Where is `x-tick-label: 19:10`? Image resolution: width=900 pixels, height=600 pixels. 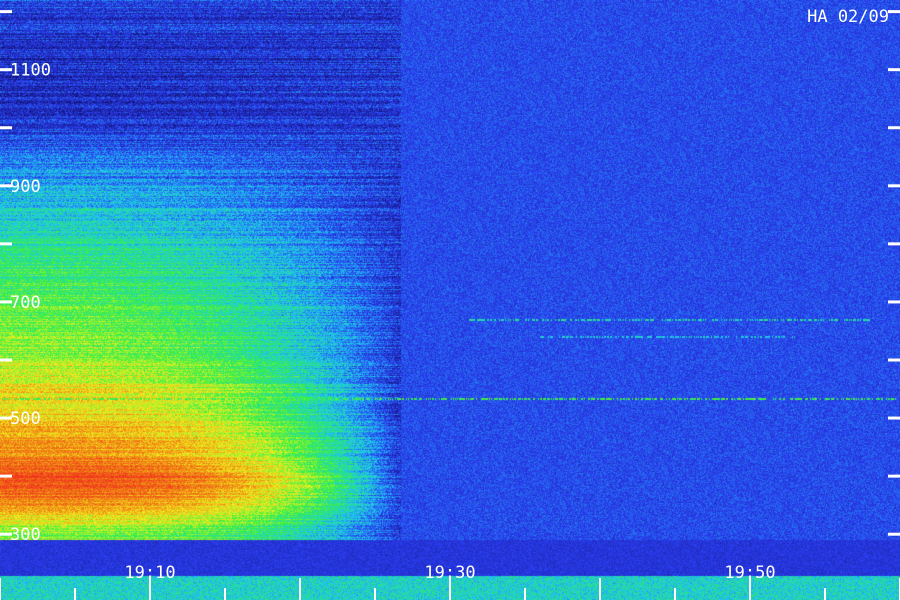
x-tick-label: 19:10 is located at coordinates (149, 573).